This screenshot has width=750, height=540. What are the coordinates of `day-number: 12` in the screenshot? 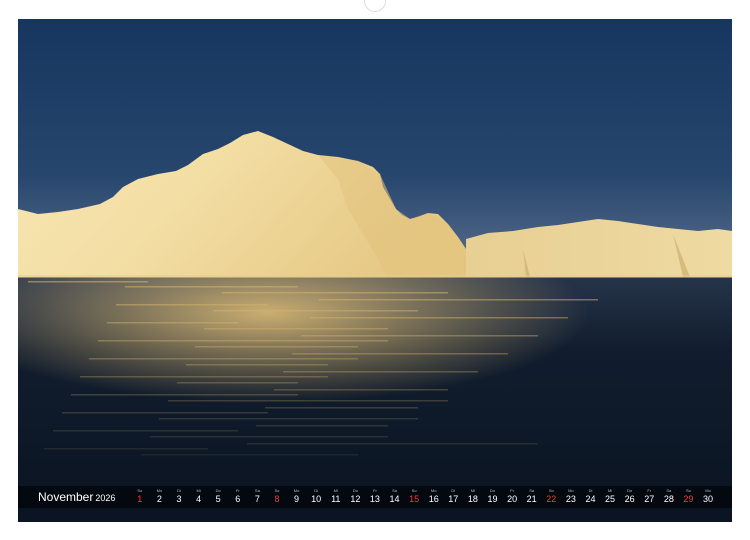 It's located at (355, 499).